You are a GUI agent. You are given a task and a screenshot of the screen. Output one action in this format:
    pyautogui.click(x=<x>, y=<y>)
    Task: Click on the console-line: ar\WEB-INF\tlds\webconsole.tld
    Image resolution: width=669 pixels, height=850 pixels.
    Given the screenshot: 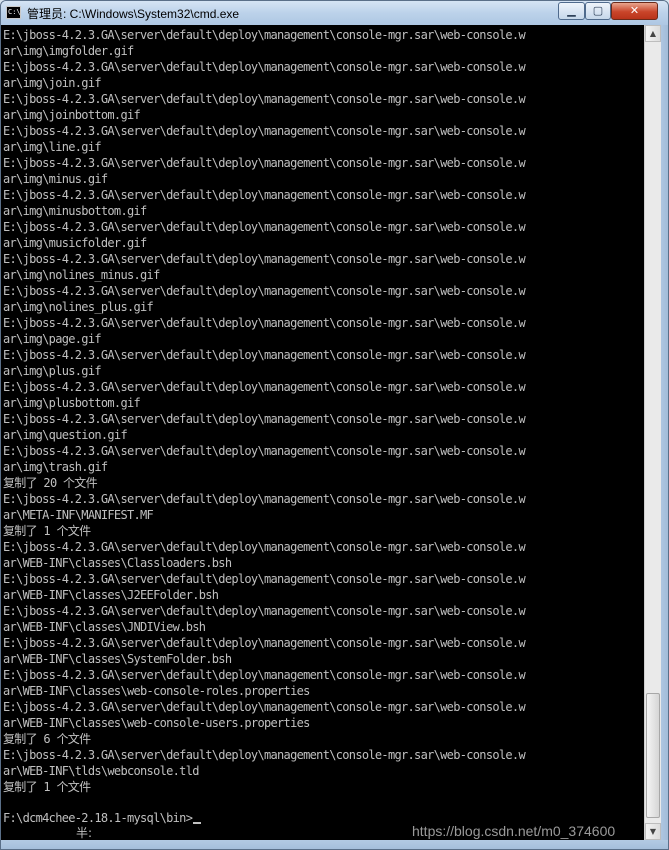 What is the action you would take?
    pyautogui.click(x=101, y=771)
    